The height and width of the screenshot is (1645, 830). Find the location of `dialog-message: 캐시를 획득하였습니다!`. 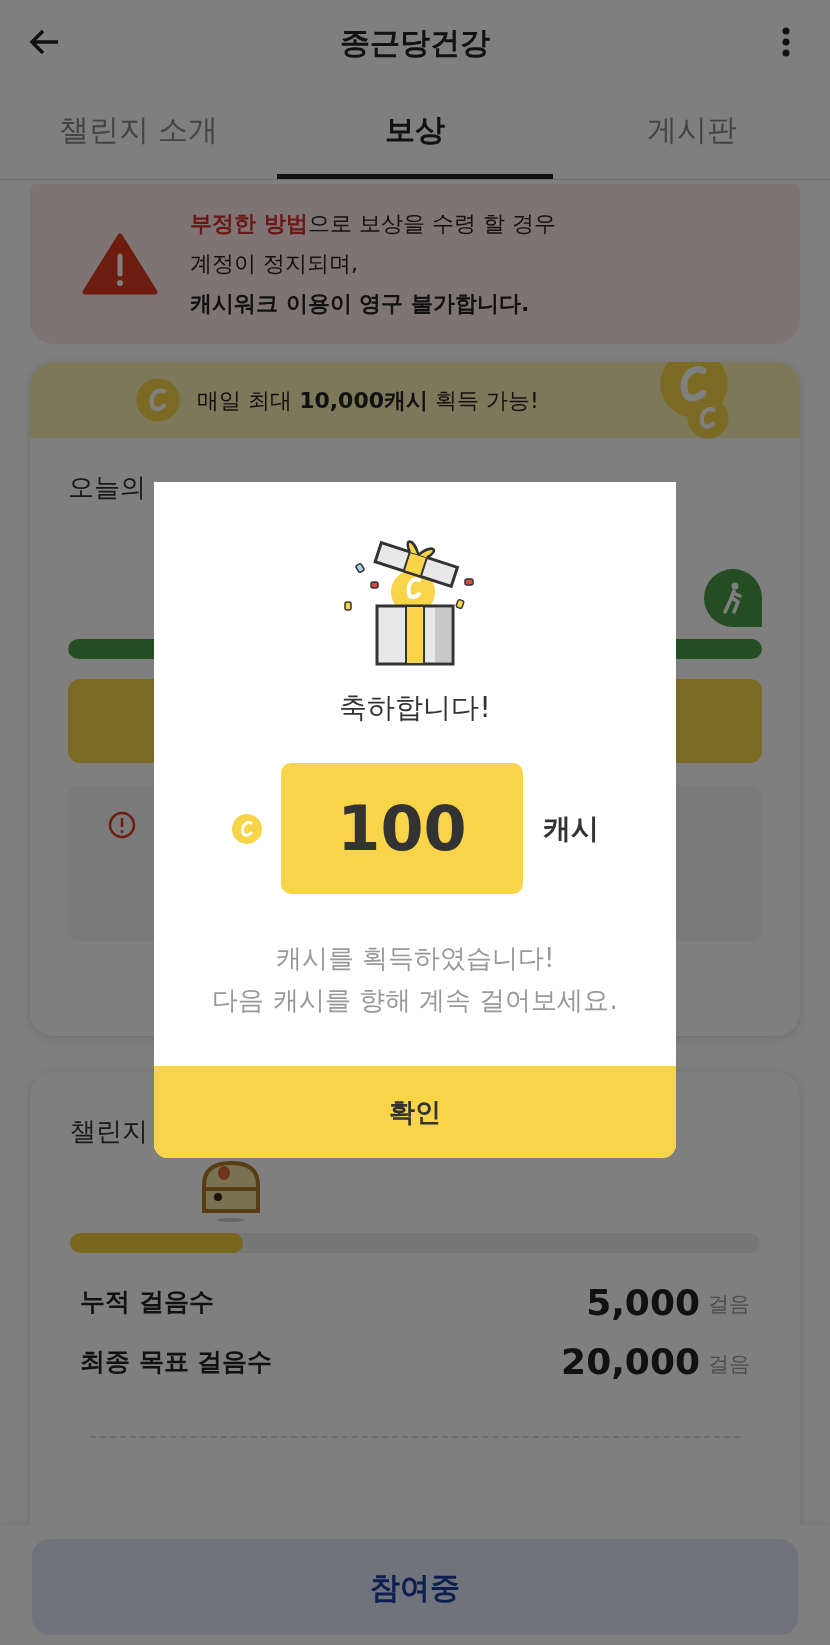

dialog-message: 캐시를 획득하였습니다! is located at coordinates (415, 958).